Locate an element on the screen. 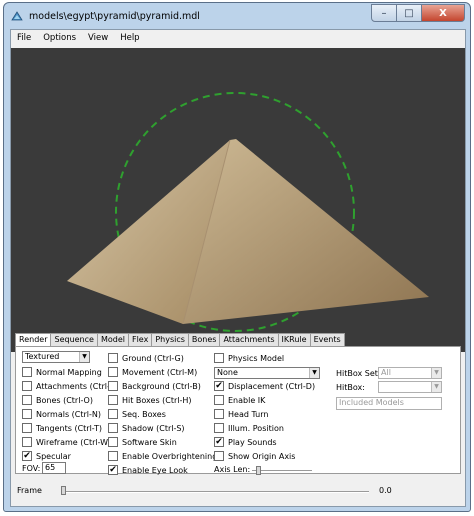 The width and height of the screenshot is (474, 516). overbrightening-checkbox: Enable Overbrightening is located at coordinates (162, 456).